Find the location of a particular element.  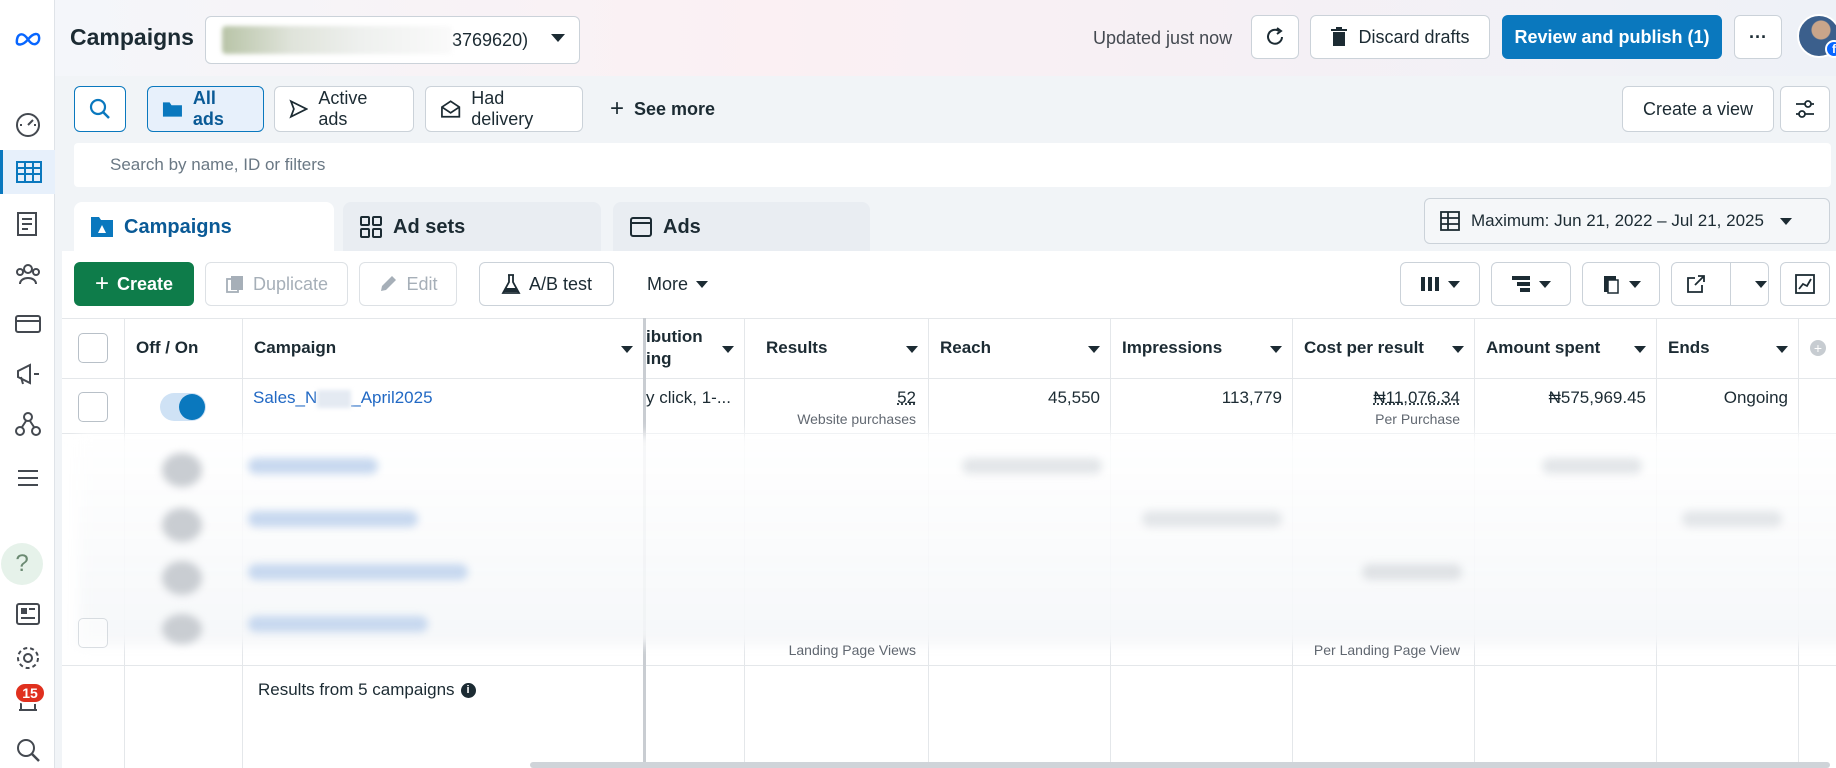

reports-button is located at coordinates (1621, 284).